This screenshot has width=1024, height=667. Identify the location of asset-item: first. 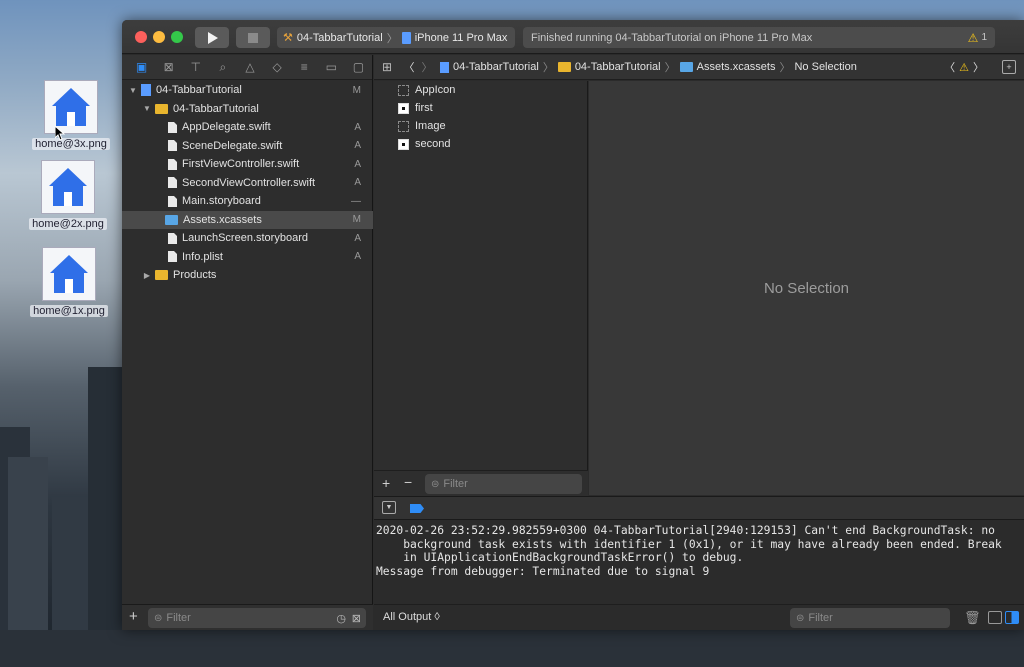
(415, 108).